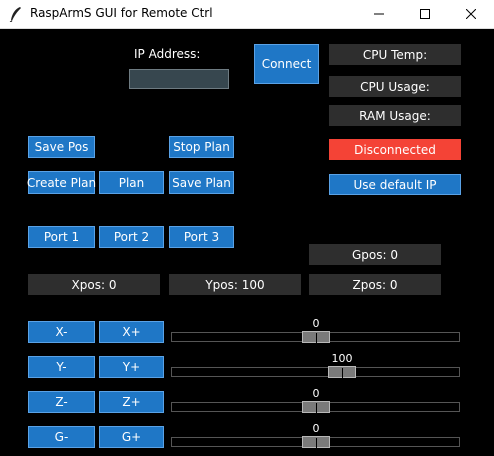 This screenshot has height=456, width=494. What do you see at coordinates (61, 147) in the screenshot?
I see `save-pos-button: Save Pos` at bounding box center [61, 147].